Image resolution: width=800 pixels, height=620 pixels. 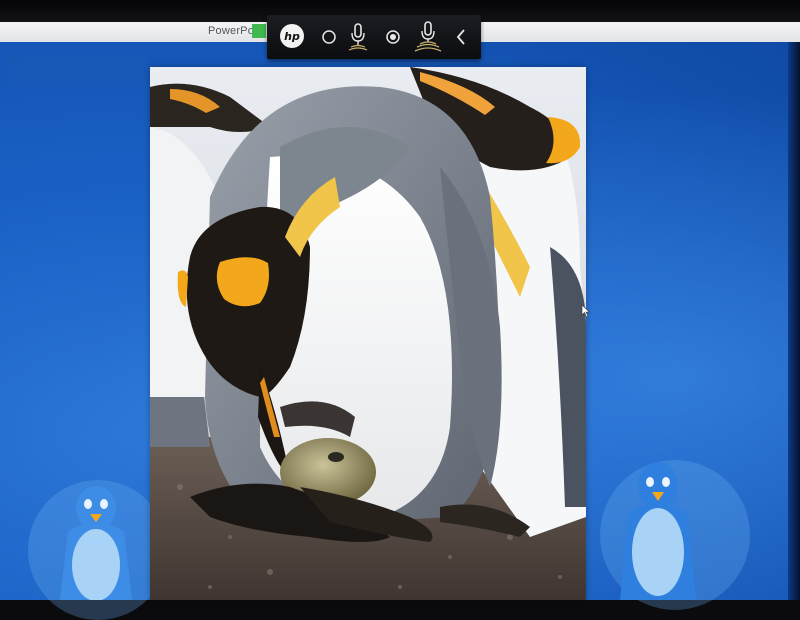 What do you see at coordinates (259, 31) in the screenshot?
I see `app-title-accent` at bounding box center [259, 31].